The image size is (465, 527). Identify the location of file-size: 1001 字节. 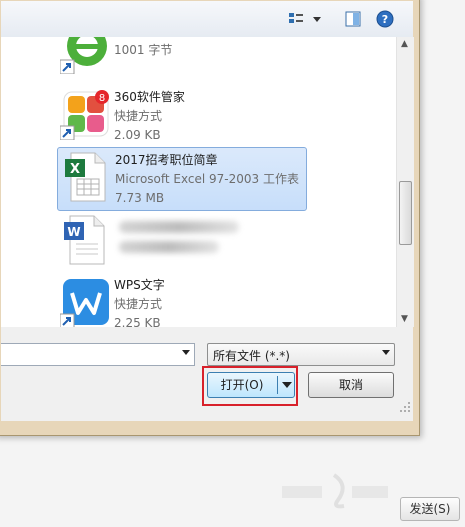
(143, 50).